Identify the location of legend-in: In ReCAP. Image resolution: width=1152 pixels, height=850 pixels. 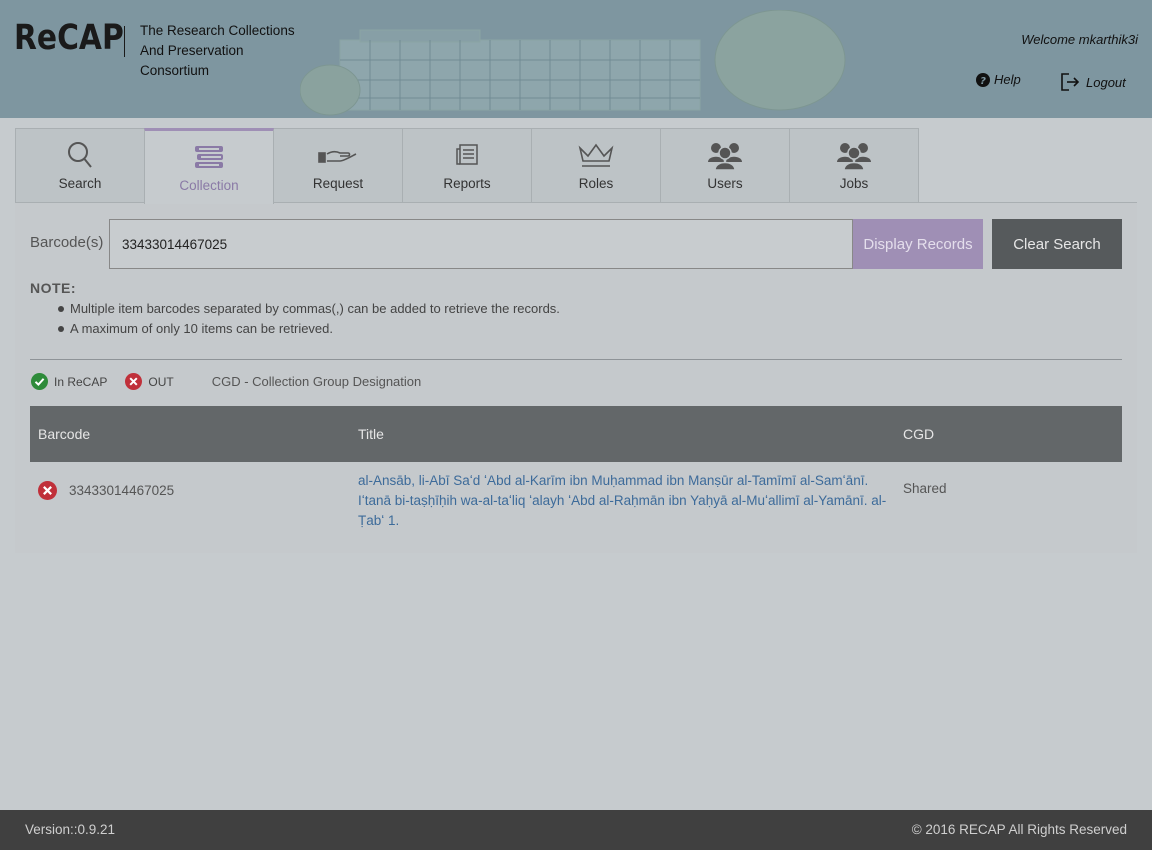
(69, 381).